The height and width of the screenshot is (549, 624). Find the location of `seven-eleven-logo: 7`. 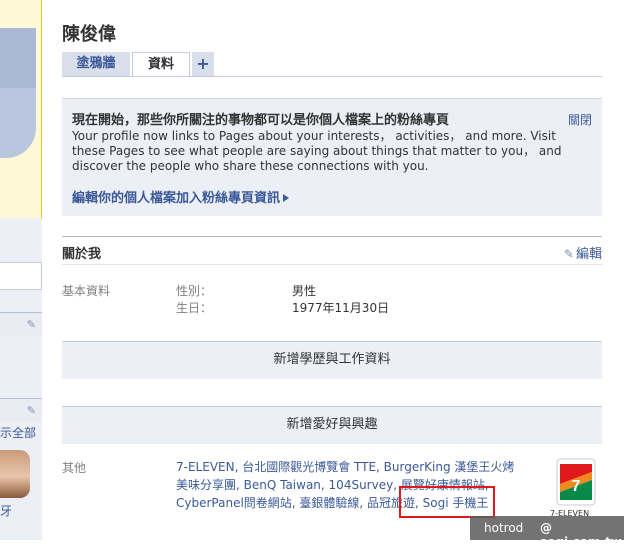

seven-eleven-logo: 7 is located at coordinates (576, 482).